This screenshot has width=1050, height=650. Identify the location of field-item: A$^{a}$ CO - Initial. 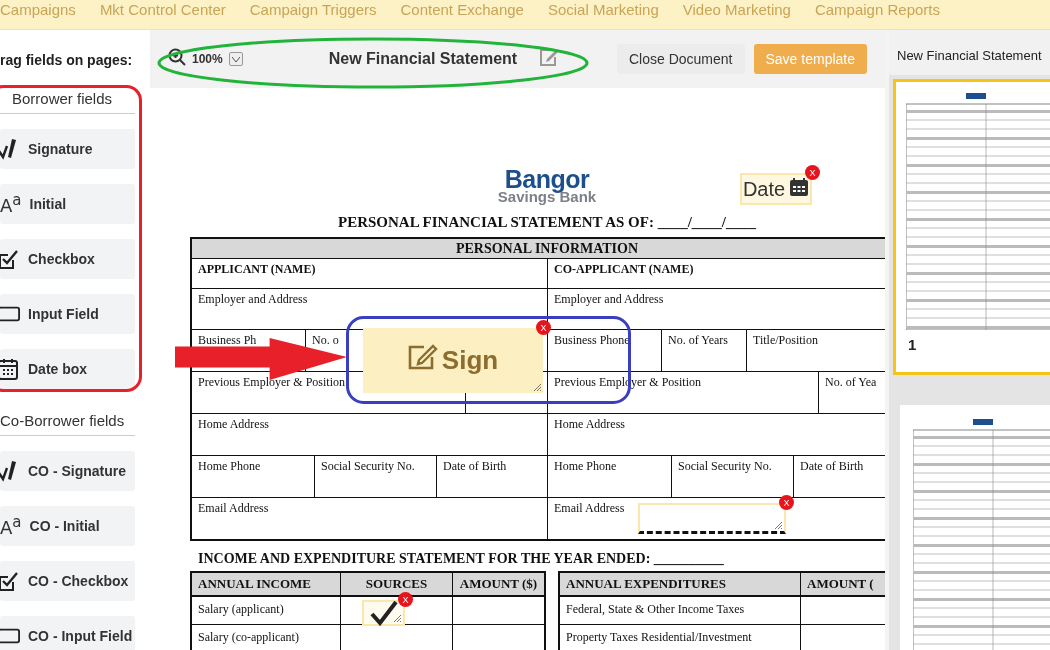
(67, 526).